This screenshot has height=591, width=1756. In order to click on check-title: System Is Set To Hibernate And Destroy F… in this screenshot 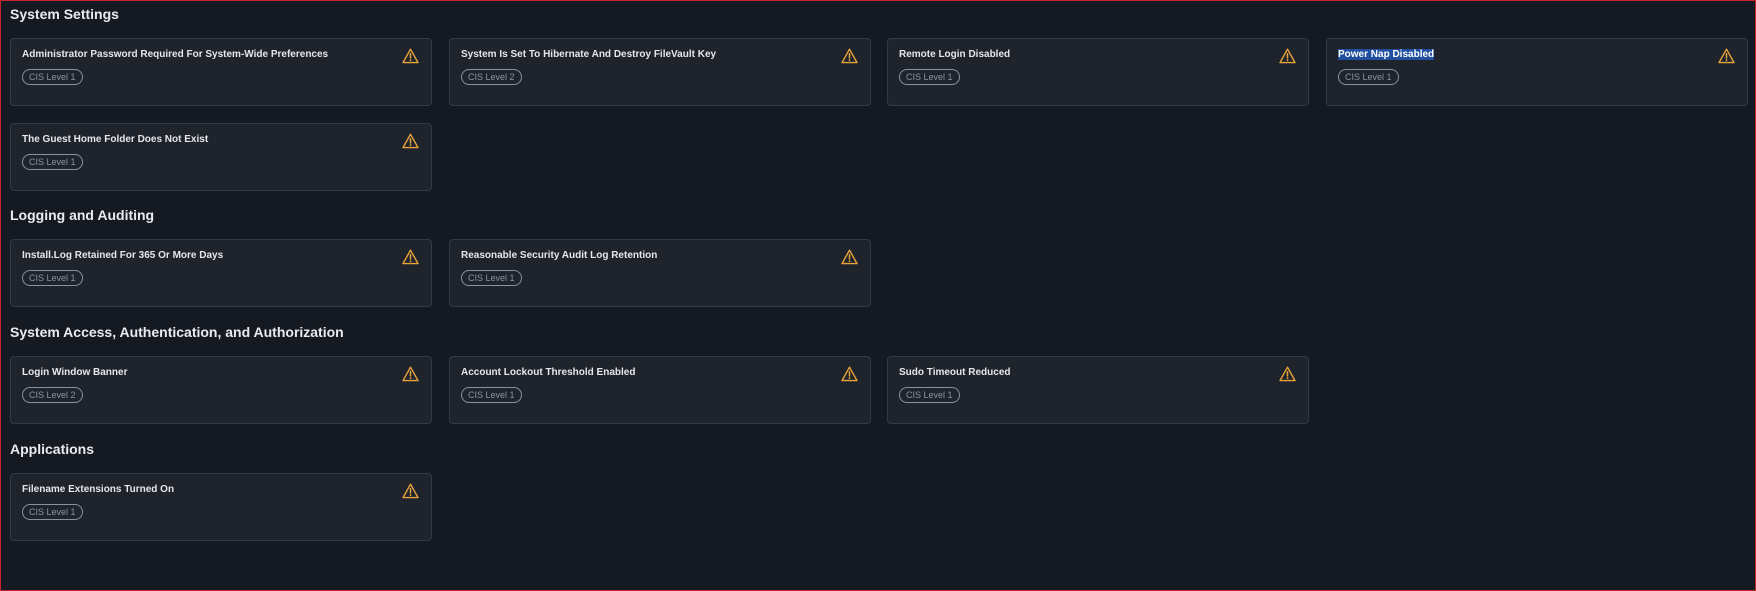, I will do `click(589, 54)`.